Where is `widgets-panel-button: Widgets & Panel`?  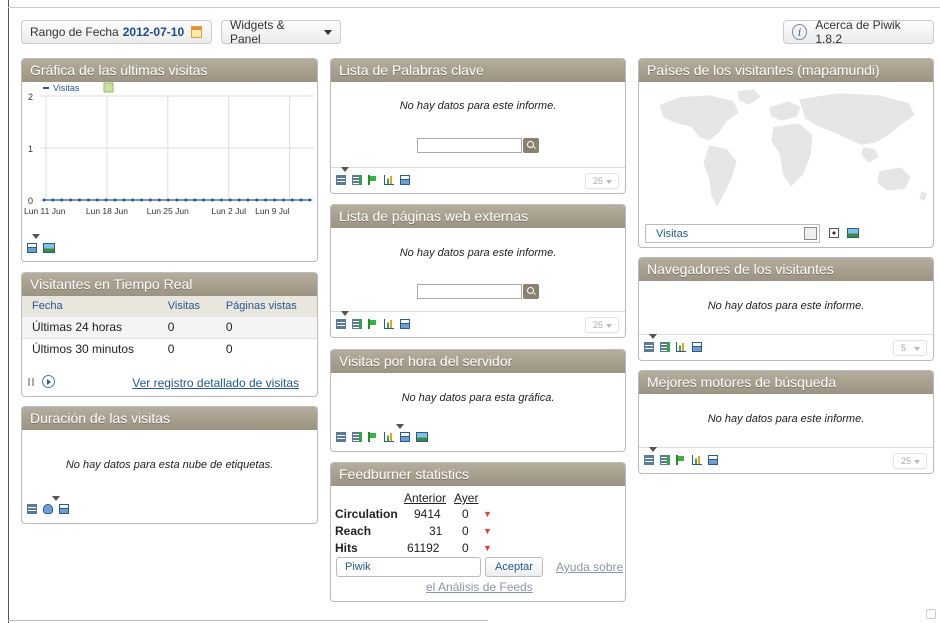 widgets-panel-button: Widgets & Panel is located at coordinates (281, 32).